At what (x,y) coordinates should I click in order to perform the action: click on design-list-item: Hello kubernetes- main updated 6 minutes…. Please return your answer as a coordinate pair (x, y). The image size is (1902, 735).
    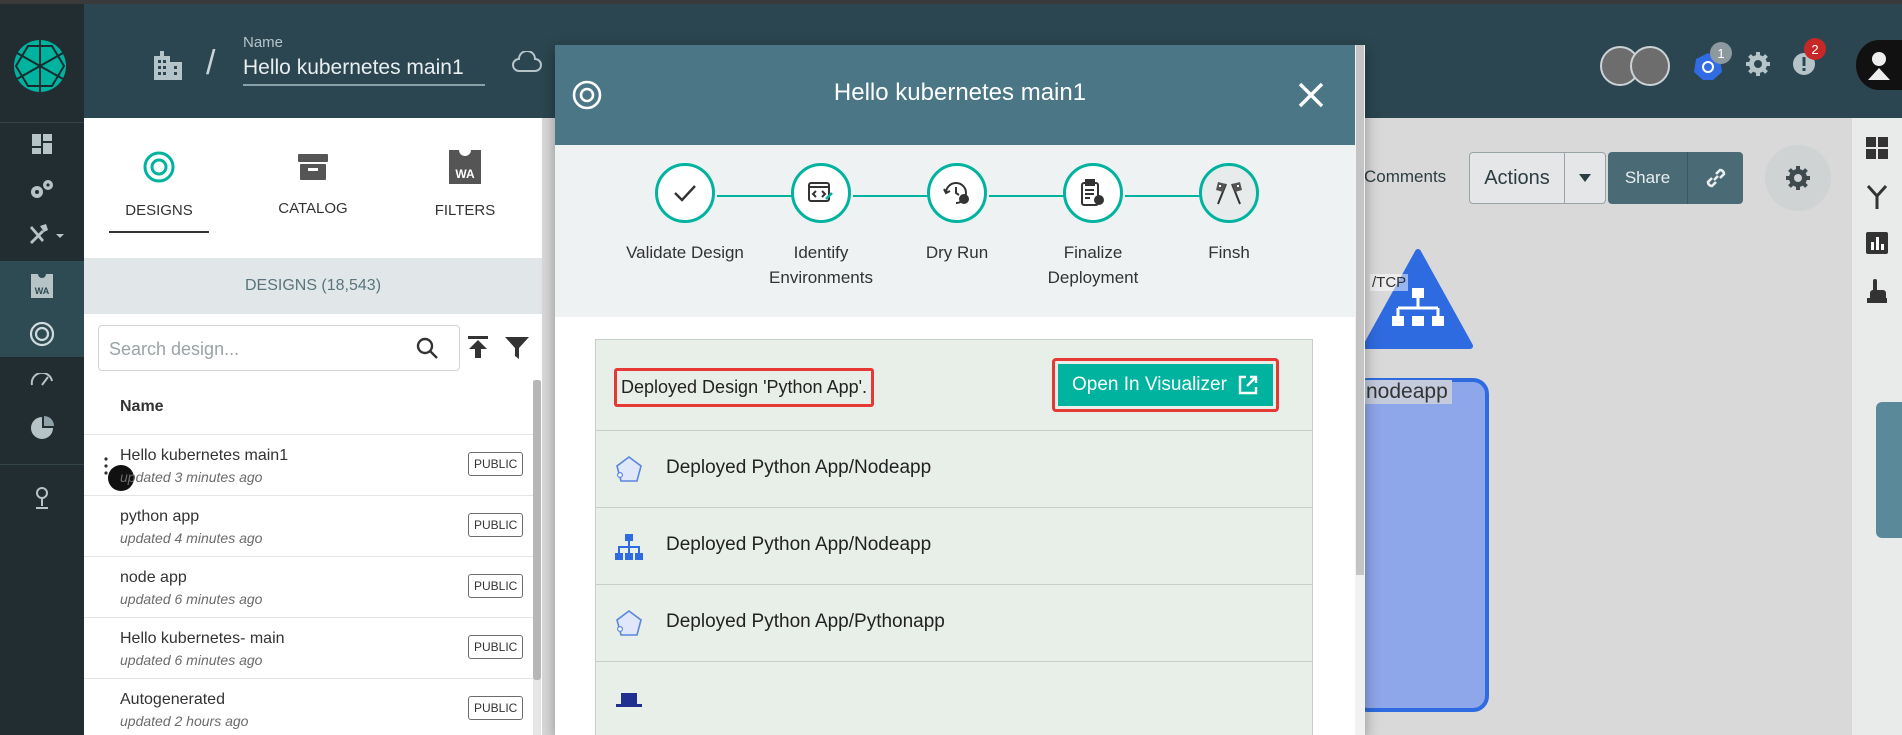
    Looking at the image, I should click on (309, 647).